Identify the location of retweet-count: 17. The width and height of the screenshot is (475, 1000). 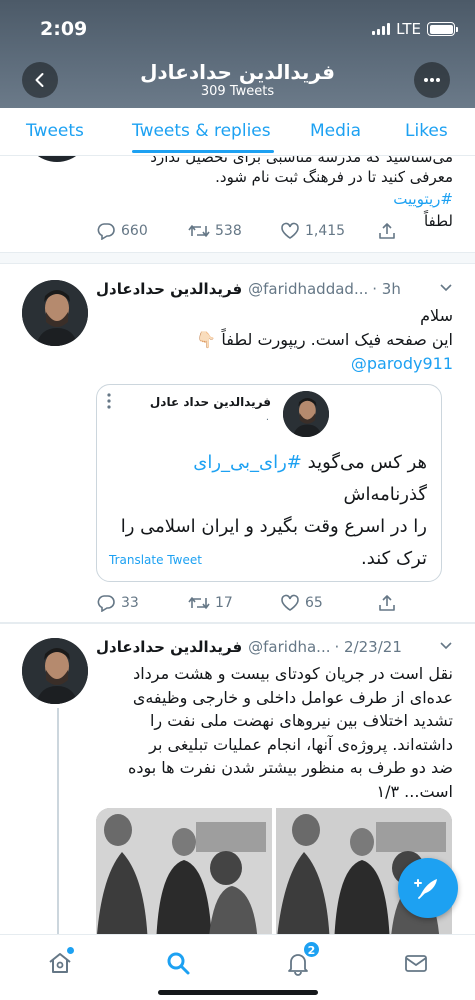
(224, 603).